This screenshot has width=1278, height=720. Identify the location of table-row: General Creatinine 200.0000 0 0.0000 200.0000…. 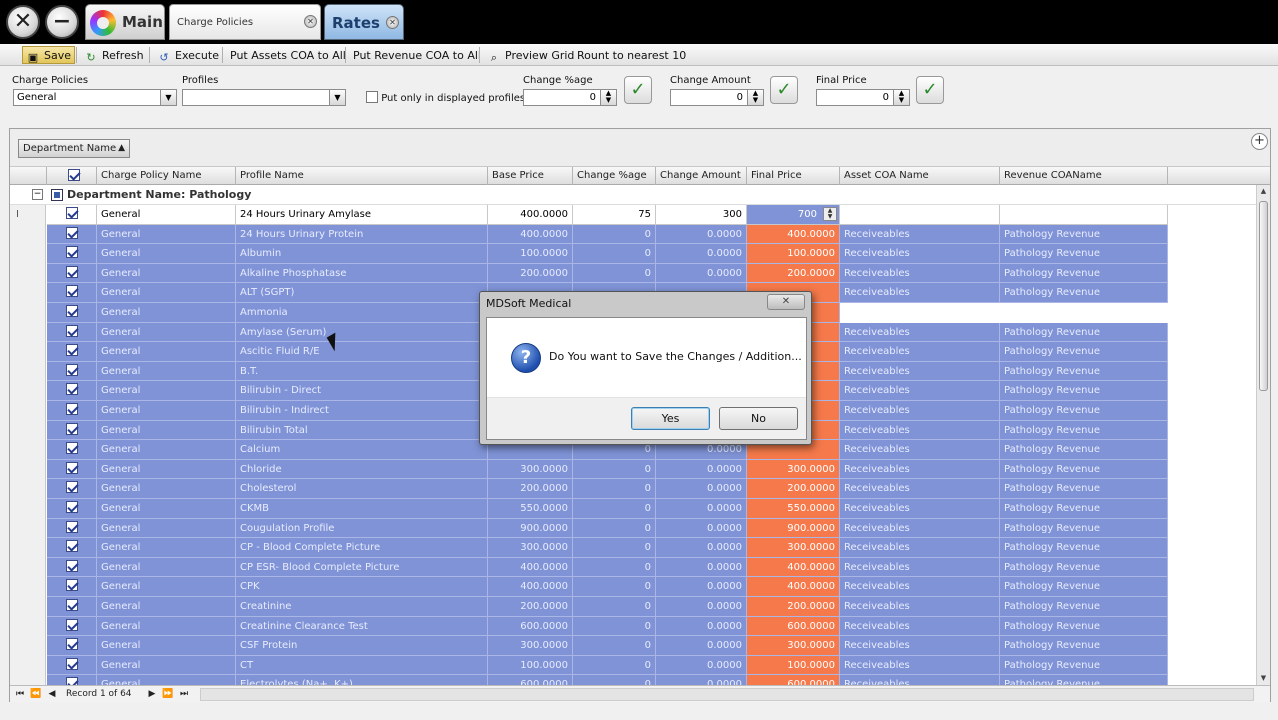
(633, 607).